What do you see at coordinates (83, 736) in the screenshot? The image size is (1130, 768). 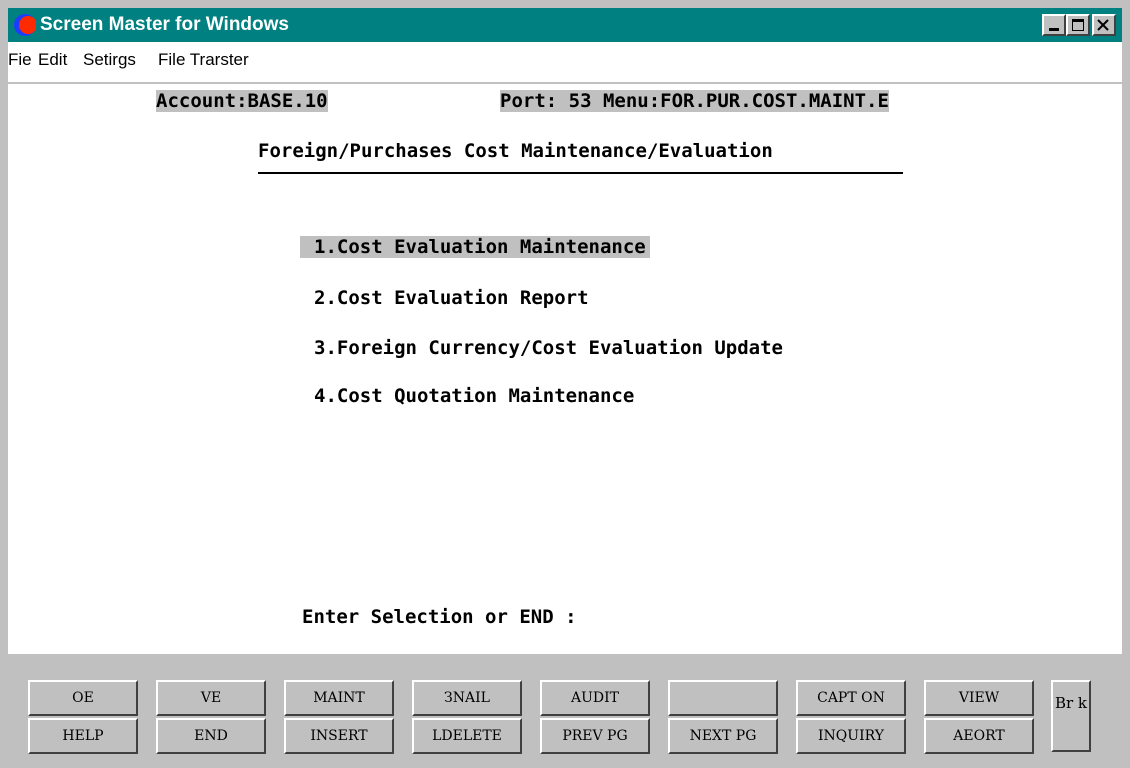 I see `fkey-help: HELP` at bounding box center [83, 736].